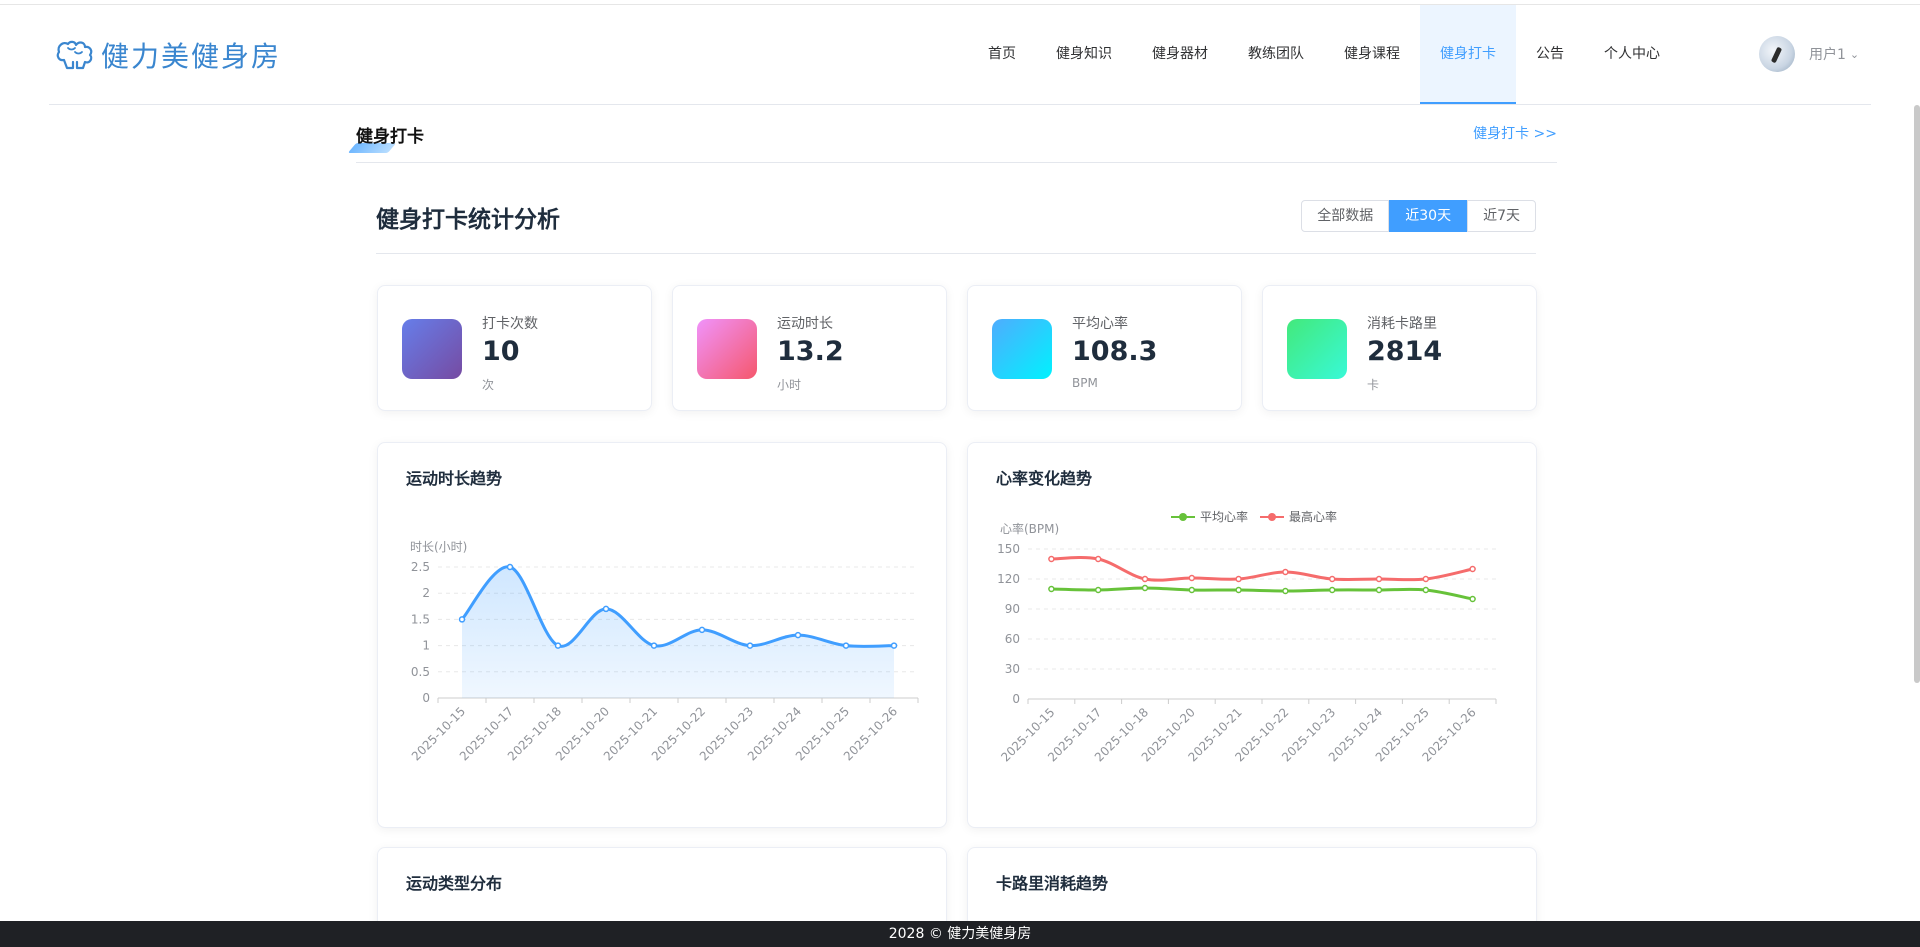  What do you see at coordinates (420, 672) in the screenshot?
I see `y-tick-label: 0.5` at bounding box center [420, 672].